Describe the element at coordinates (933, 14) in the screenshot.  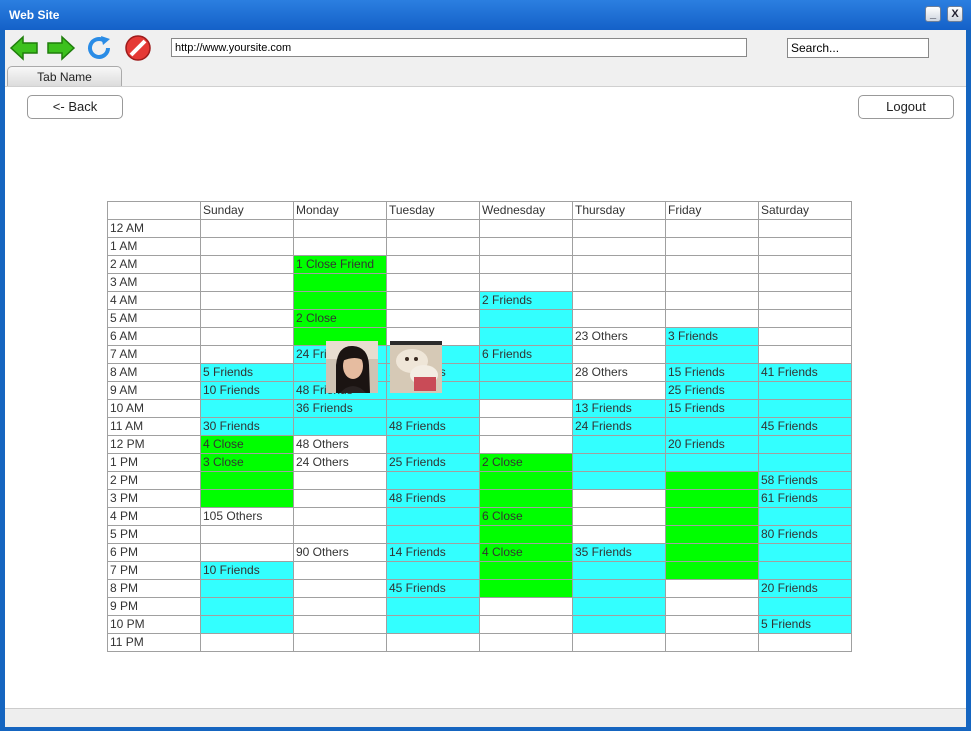
I see `minimize-button: _` at that location.